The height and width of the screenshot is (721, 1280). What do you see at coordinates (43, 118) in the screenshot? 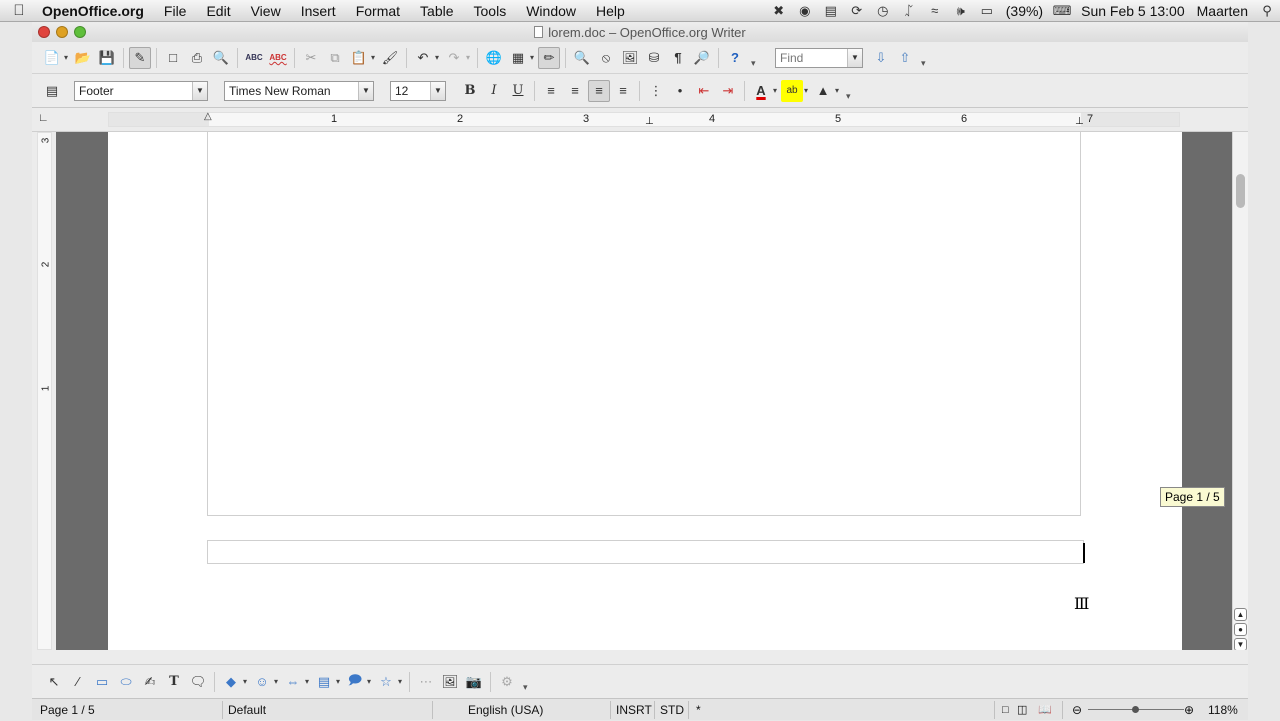
I see `tab-type-icon: ∟` at bounding box center [43, 118].